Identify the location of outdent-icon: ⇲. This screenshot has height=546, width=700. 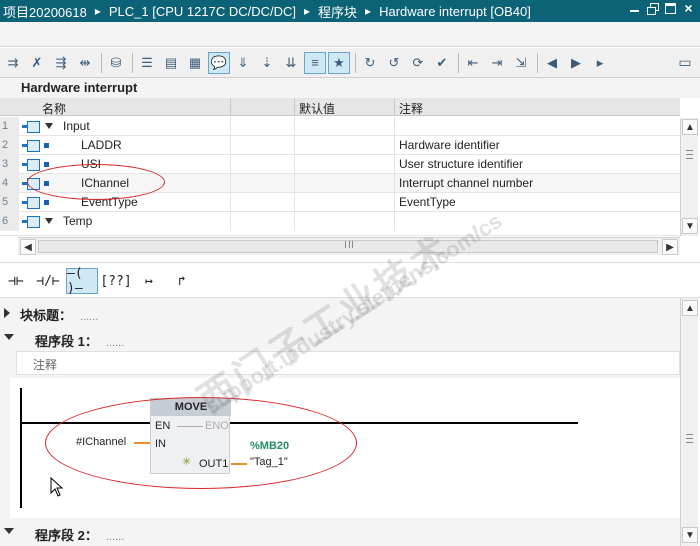
(521, 63).